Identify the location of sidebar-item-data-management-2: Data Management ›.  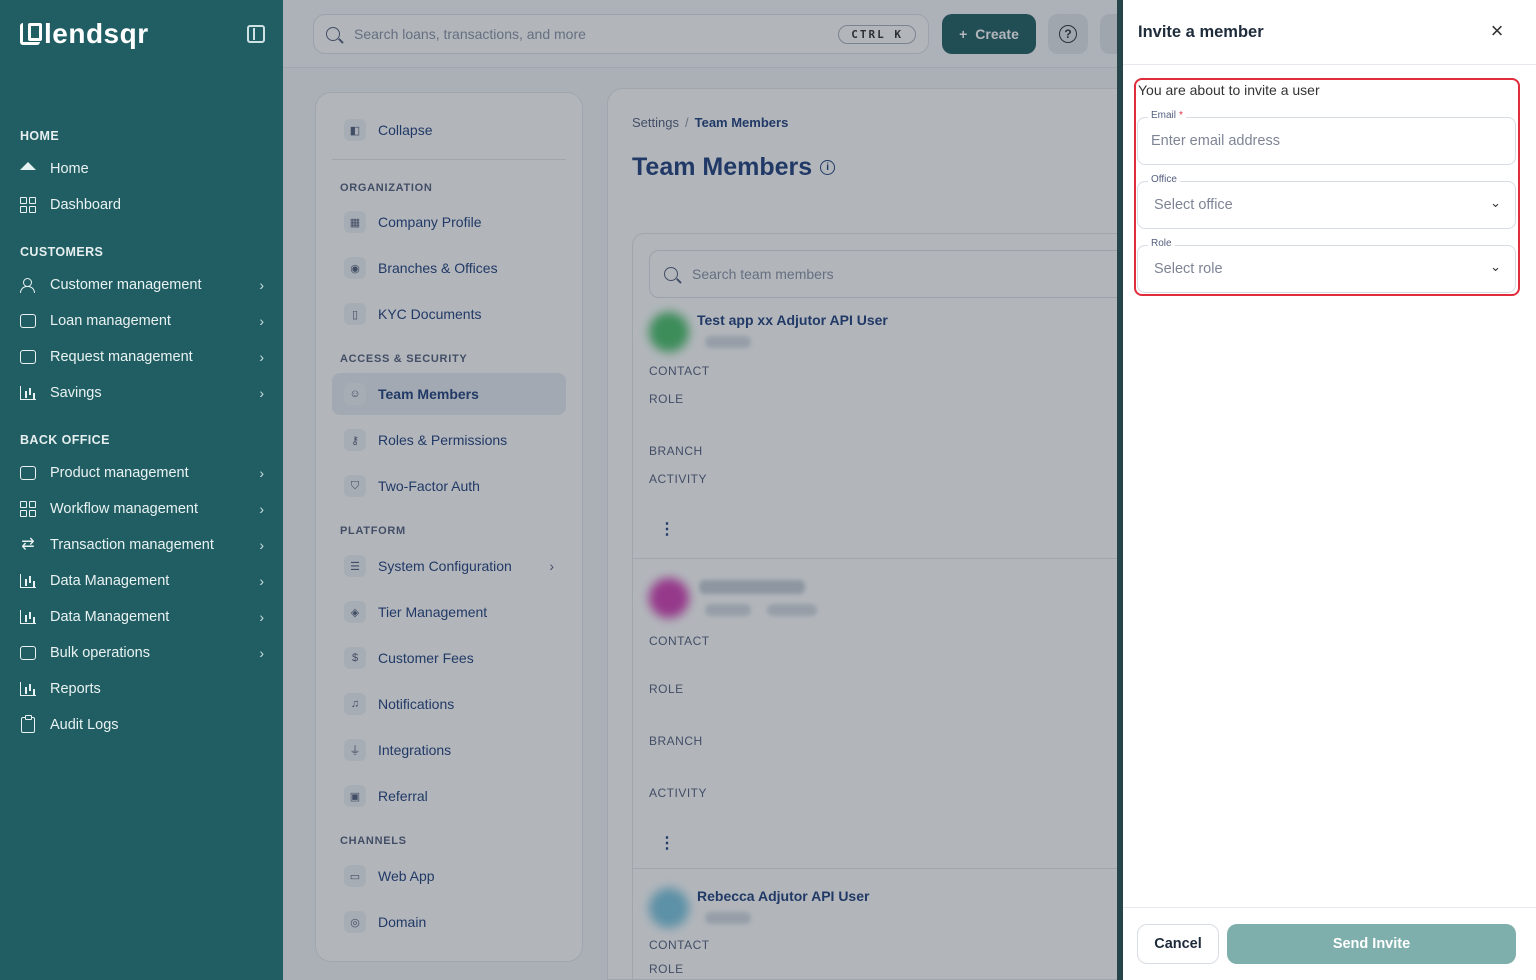
(143, 617).